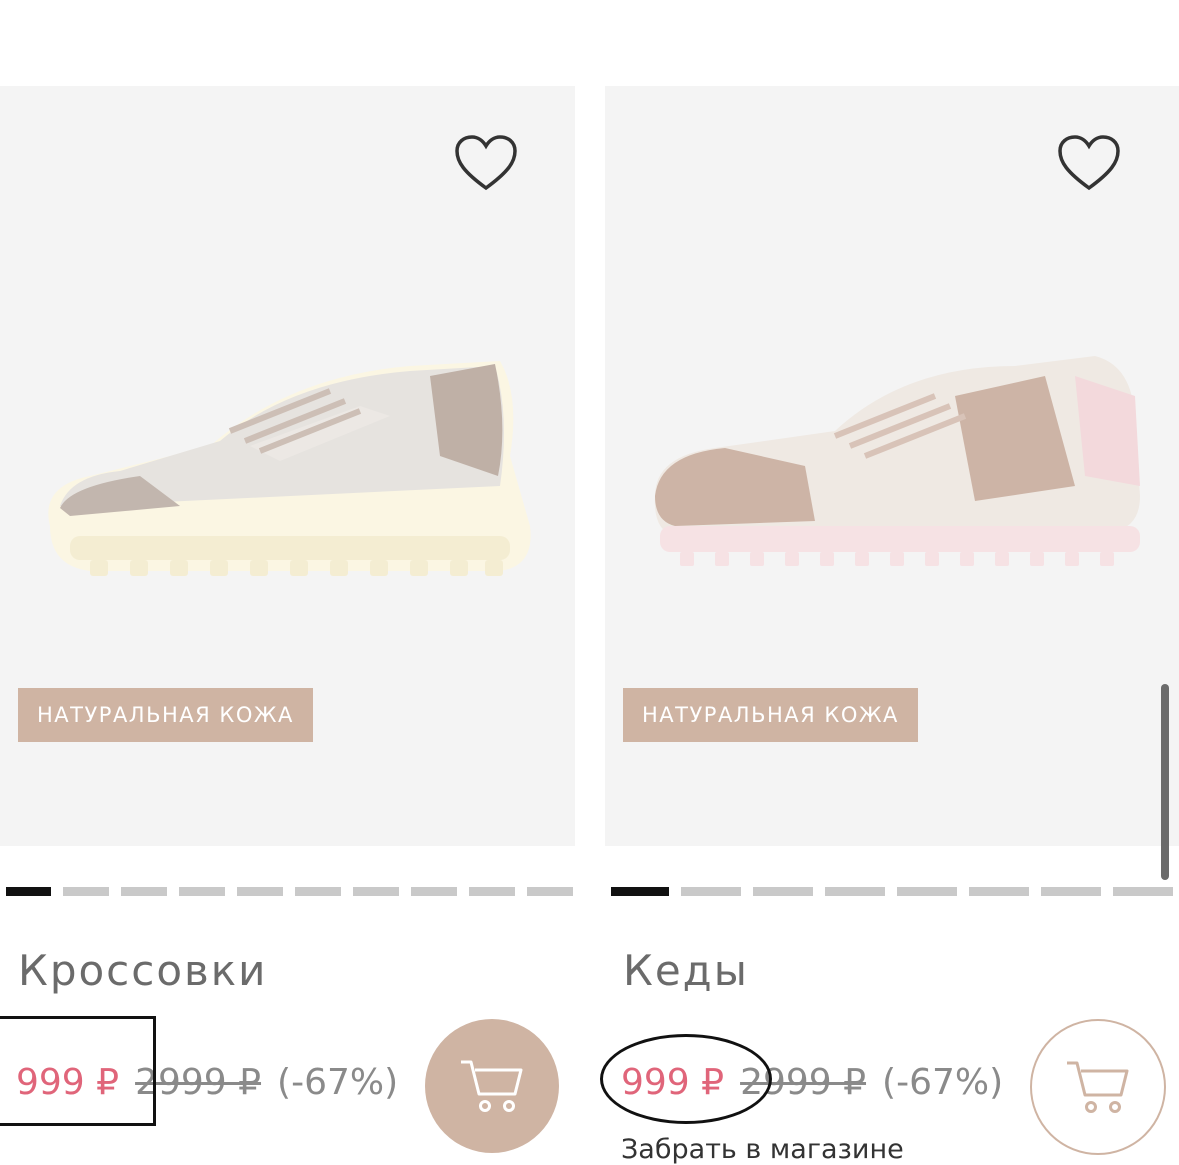 The height and width of the screenshot is (1165, 1179). Describe the element at coordinates (1165, 782) in the screenshot. I see `scrollbar` at that location.